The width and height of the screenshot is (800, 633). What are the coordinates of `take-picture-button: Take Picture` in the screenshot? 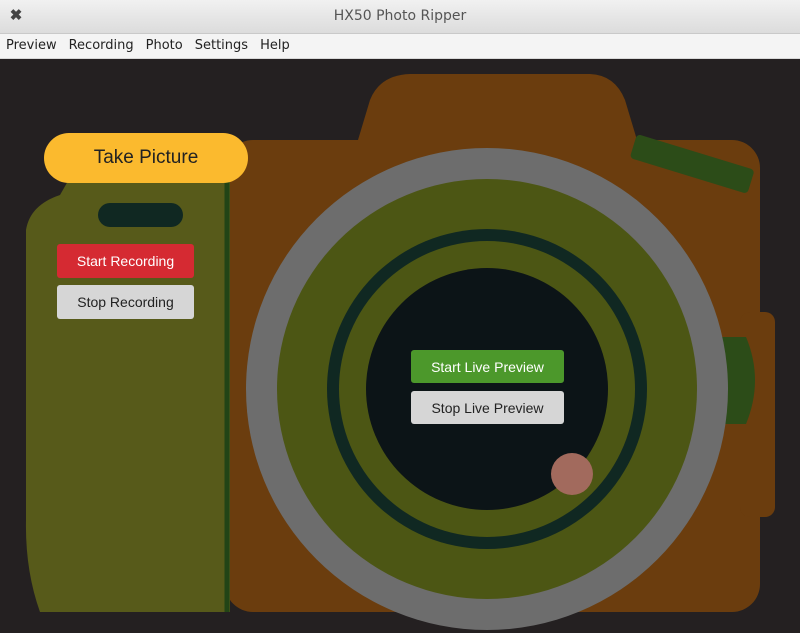 It's located at (146, 158).